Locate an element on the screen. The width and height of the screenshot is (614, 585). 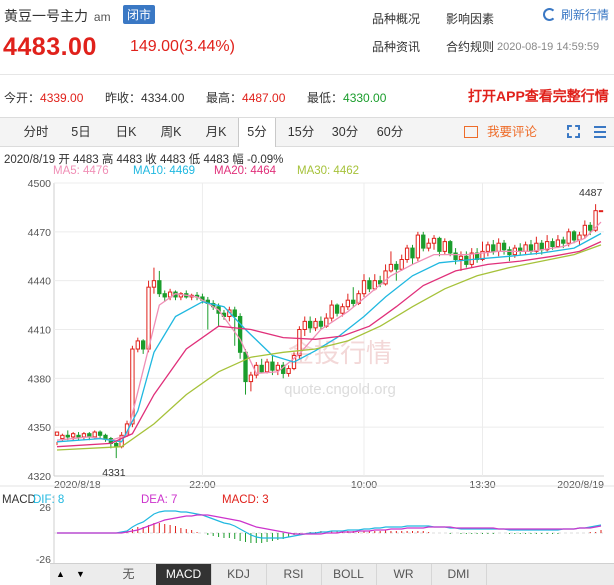
divider is located at coordinates (307, 74).